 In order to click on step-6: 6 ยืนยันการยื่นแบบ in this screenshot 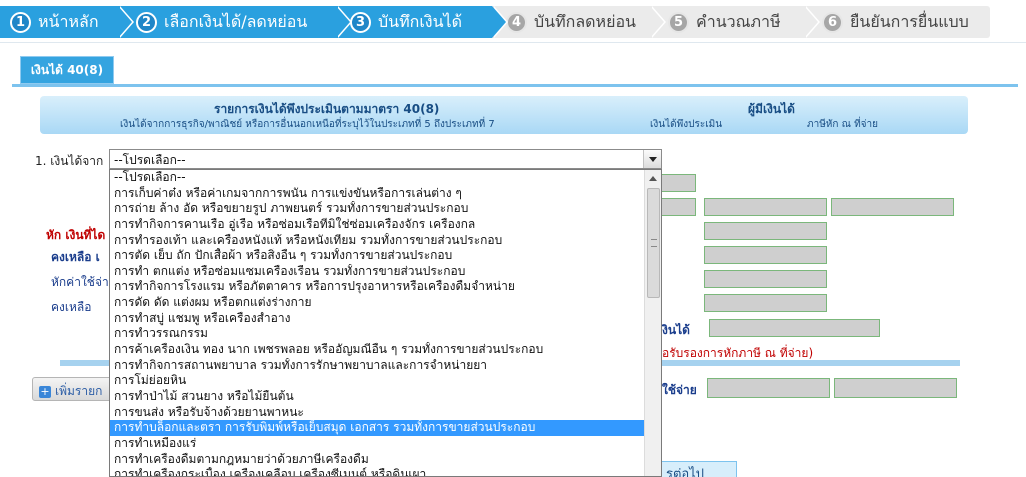, I will do `click(897, 22)`.